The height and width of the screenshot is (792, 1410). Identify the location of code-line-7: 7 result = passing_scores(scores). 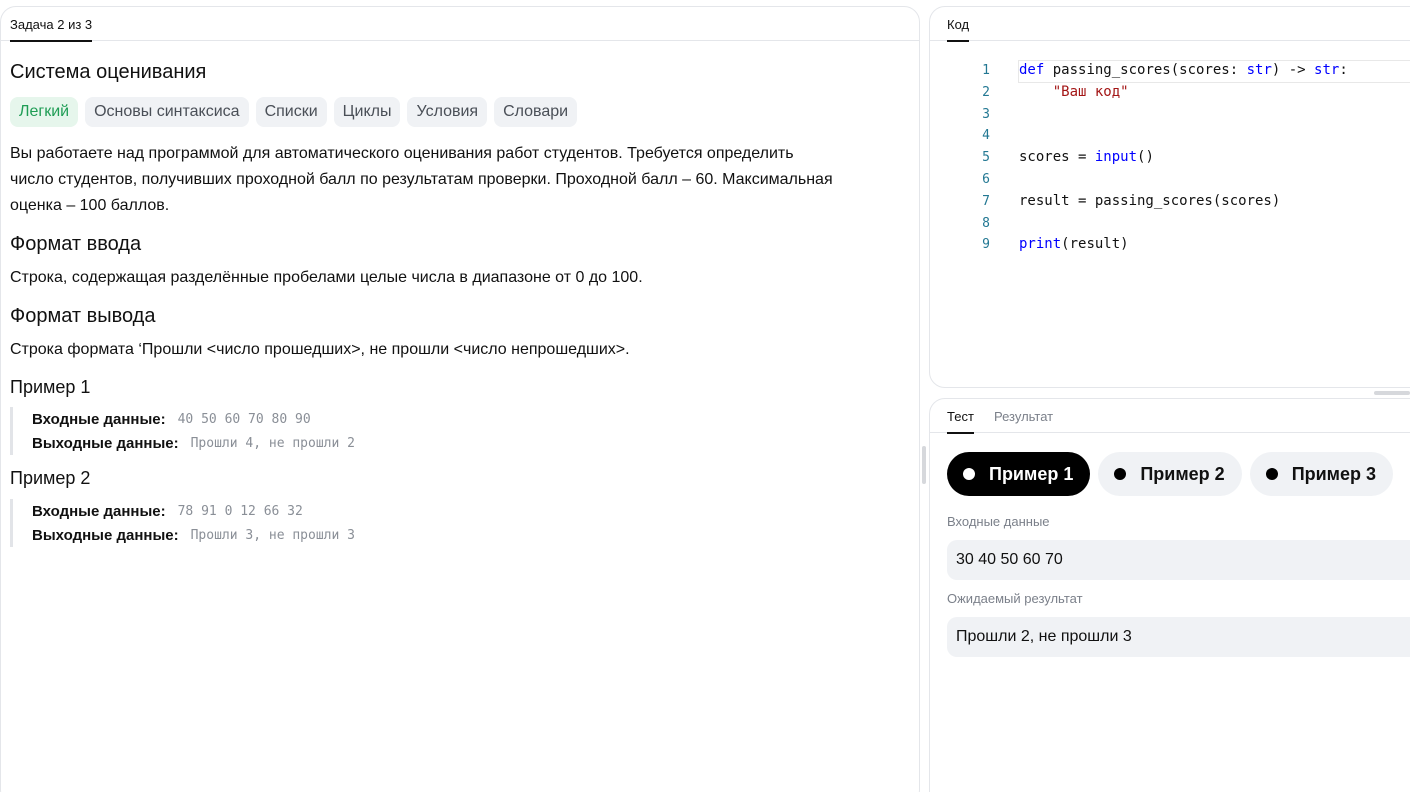
(1170, 202).